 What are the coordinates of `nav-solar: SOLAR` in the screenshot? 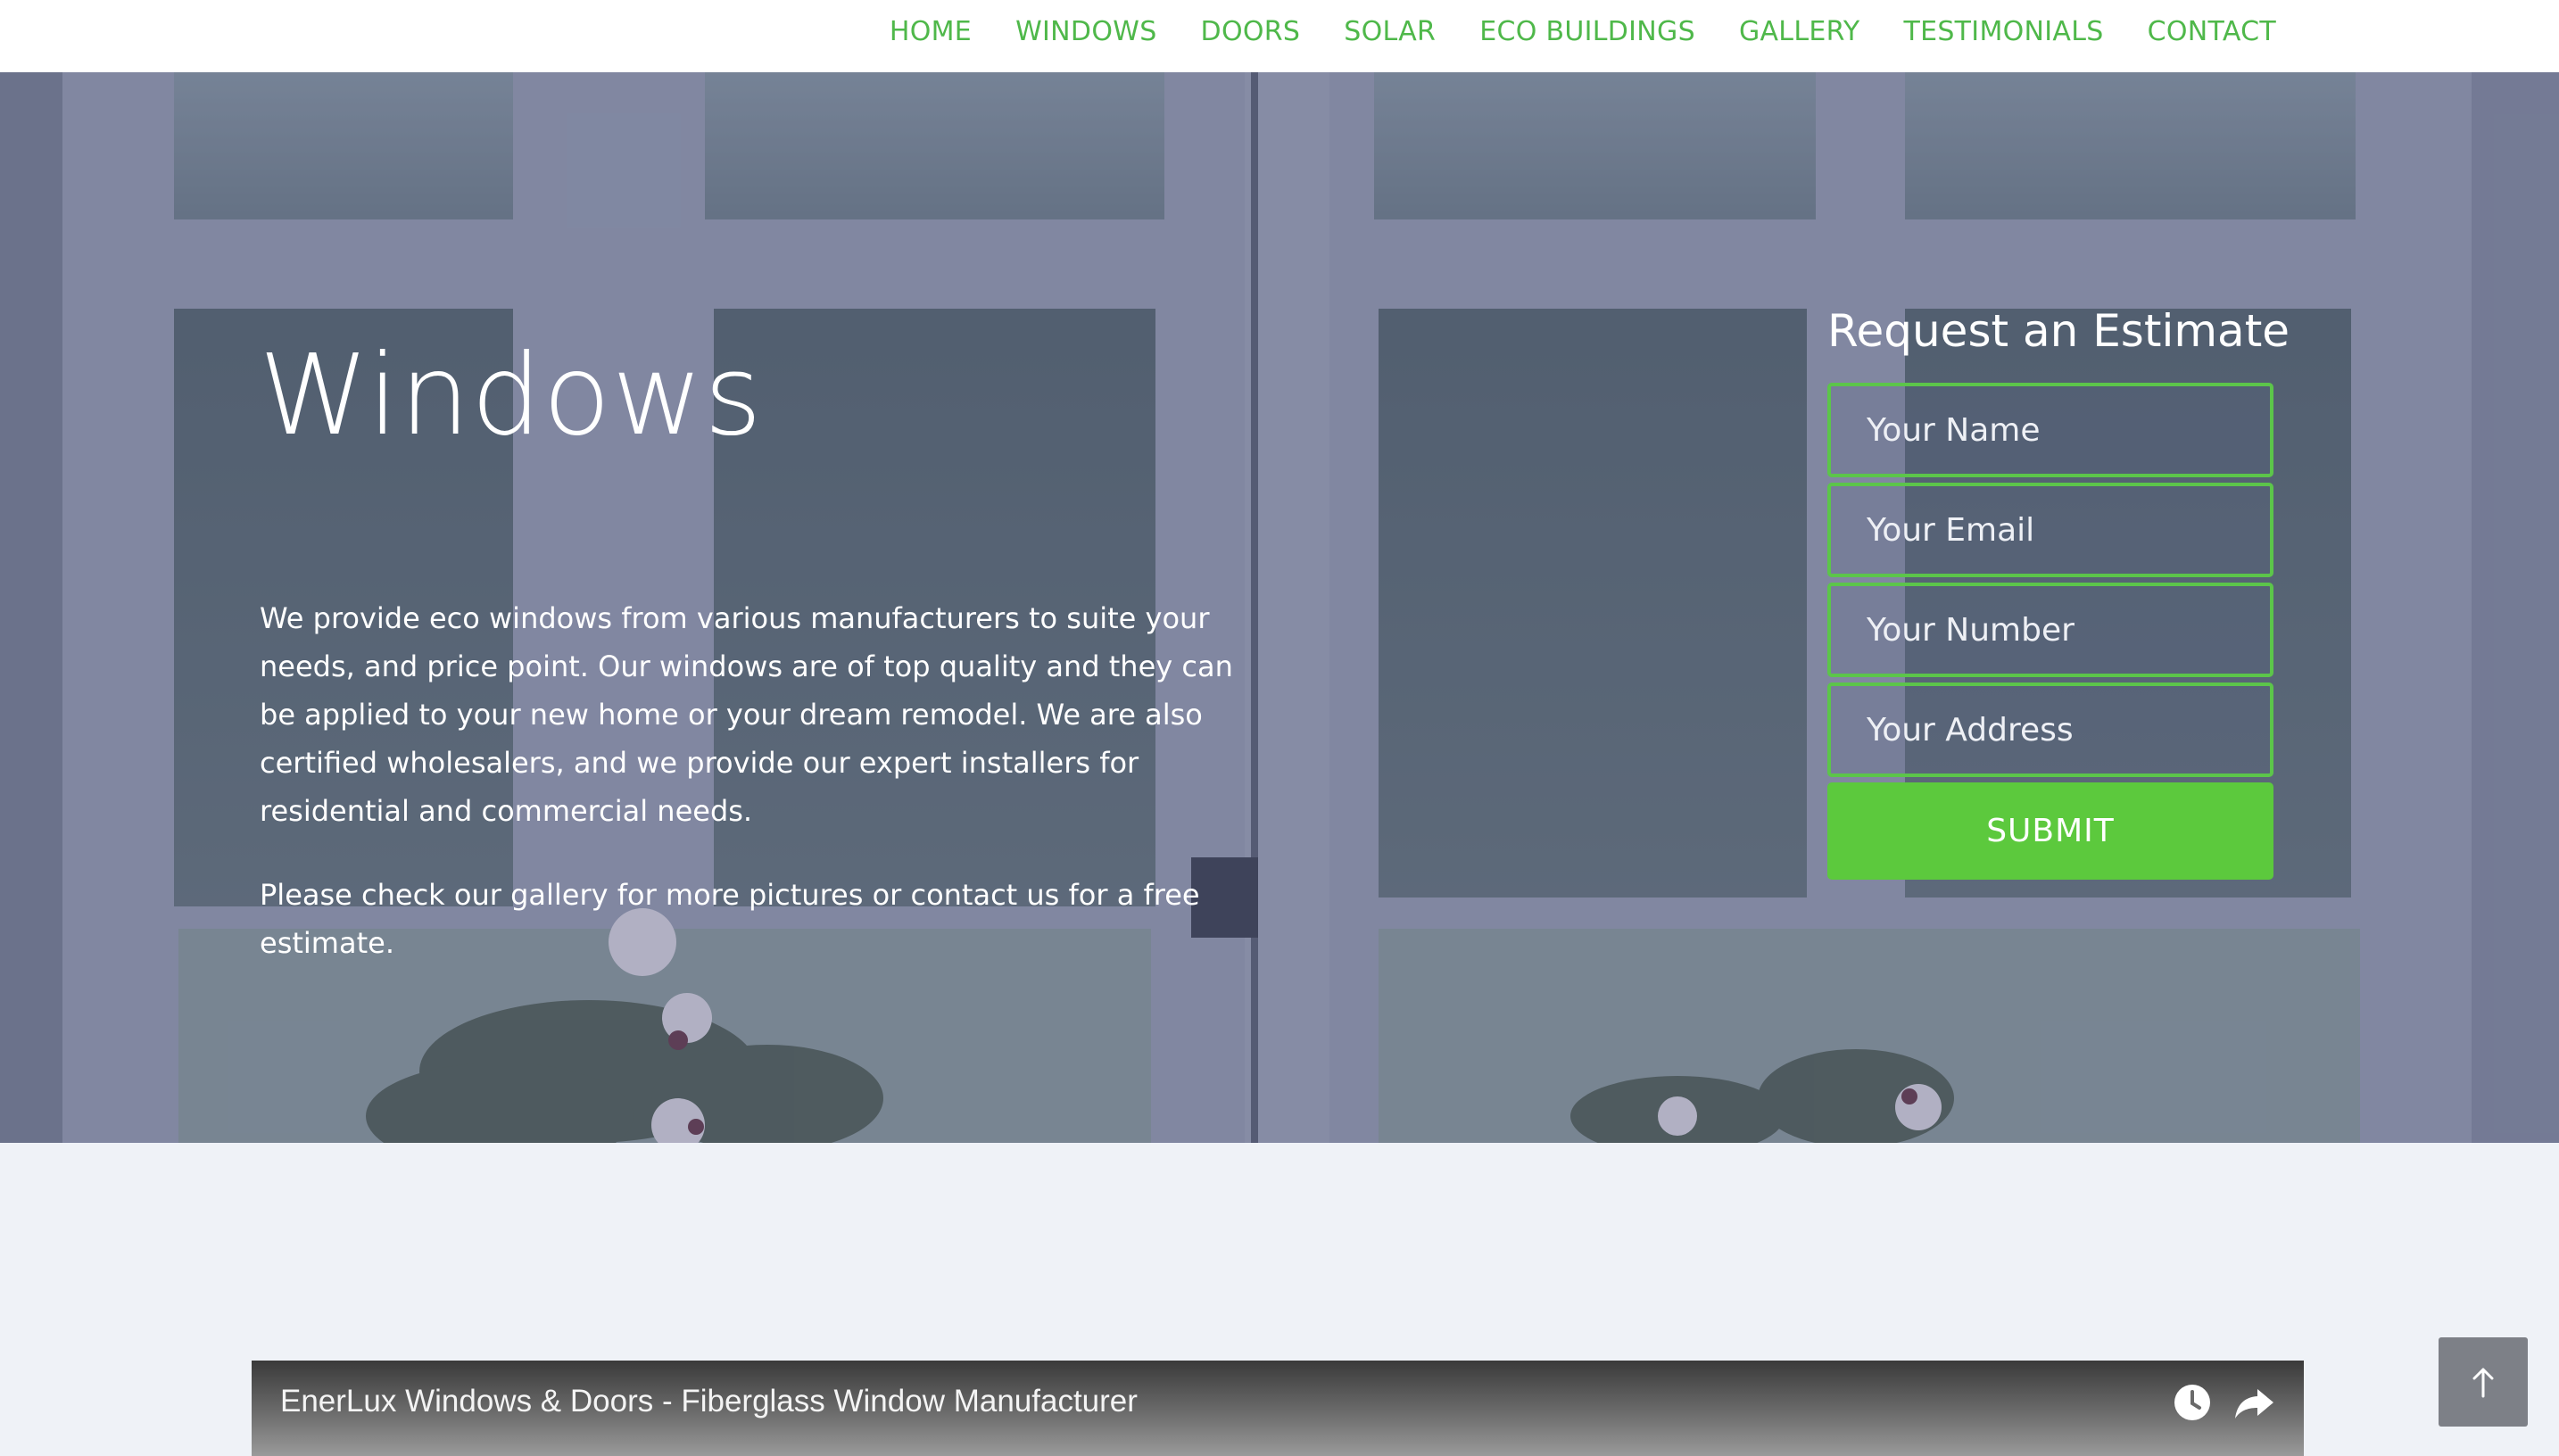 It's located at (1390, 31).